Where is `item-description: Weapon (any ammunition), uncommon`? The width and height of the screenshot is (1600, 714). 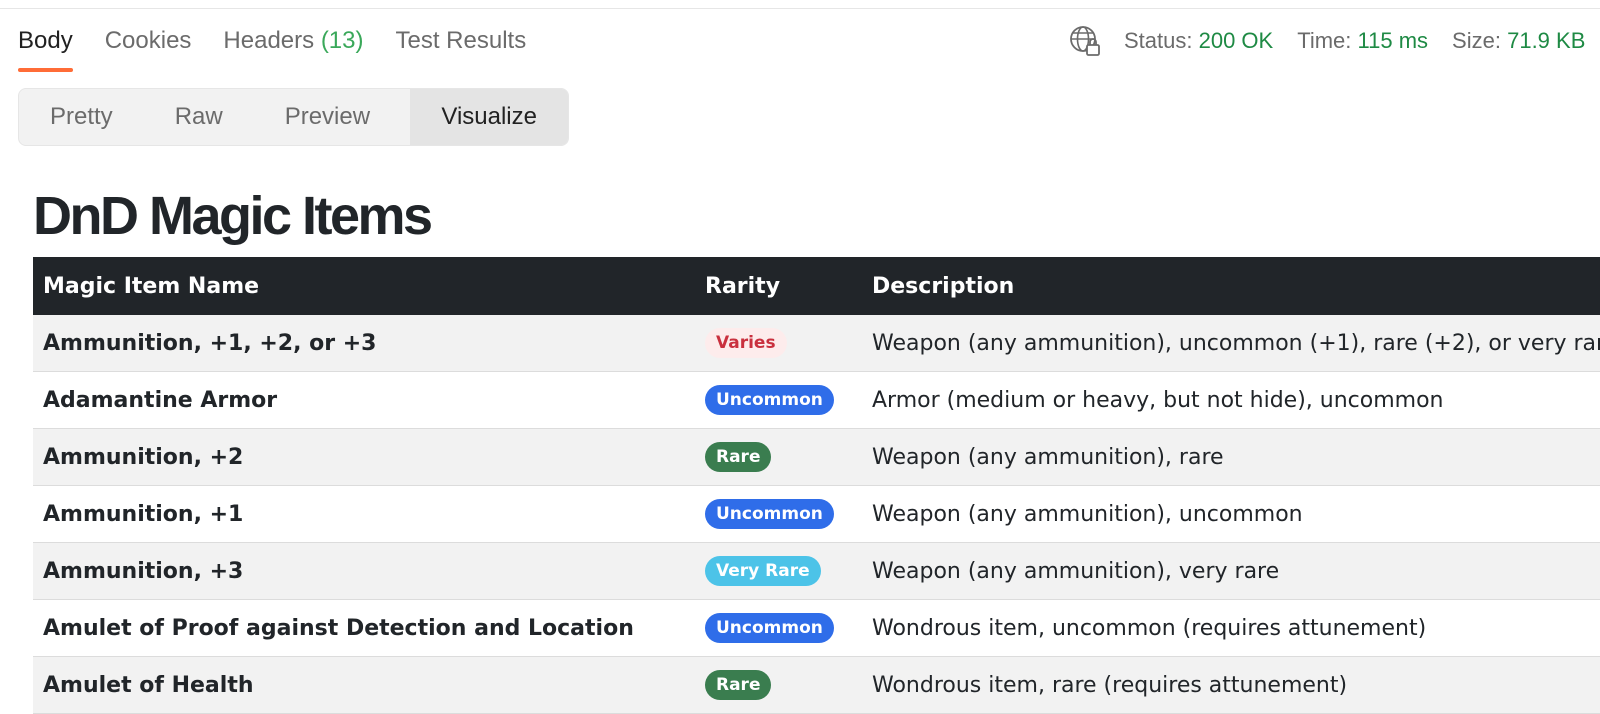 item-description: Weapon (any ammunition), uncommon is located at coordinates (1231, 514).